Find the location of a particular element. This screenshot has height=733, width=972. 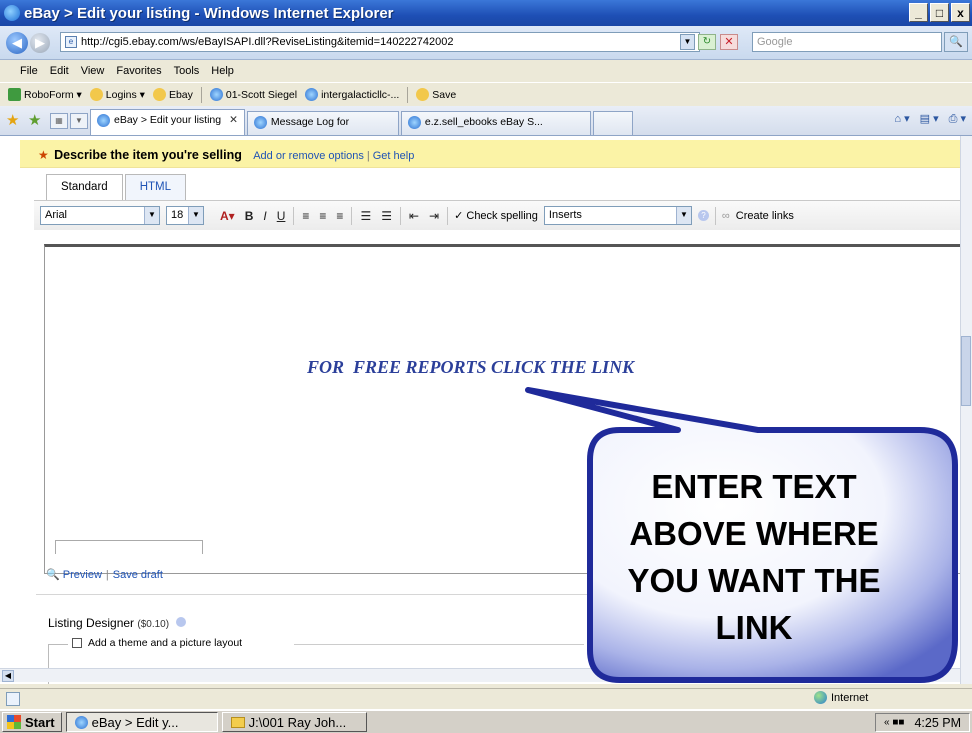

inserts-select: Inserts ▼ is located at coordinates (617, 215).